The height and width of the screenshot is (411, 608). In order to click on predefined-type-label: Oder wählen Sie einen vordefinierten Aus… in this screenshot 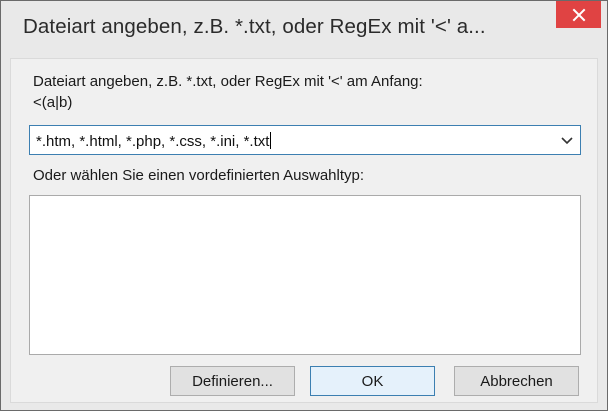, I will do `click(199, 175)`.